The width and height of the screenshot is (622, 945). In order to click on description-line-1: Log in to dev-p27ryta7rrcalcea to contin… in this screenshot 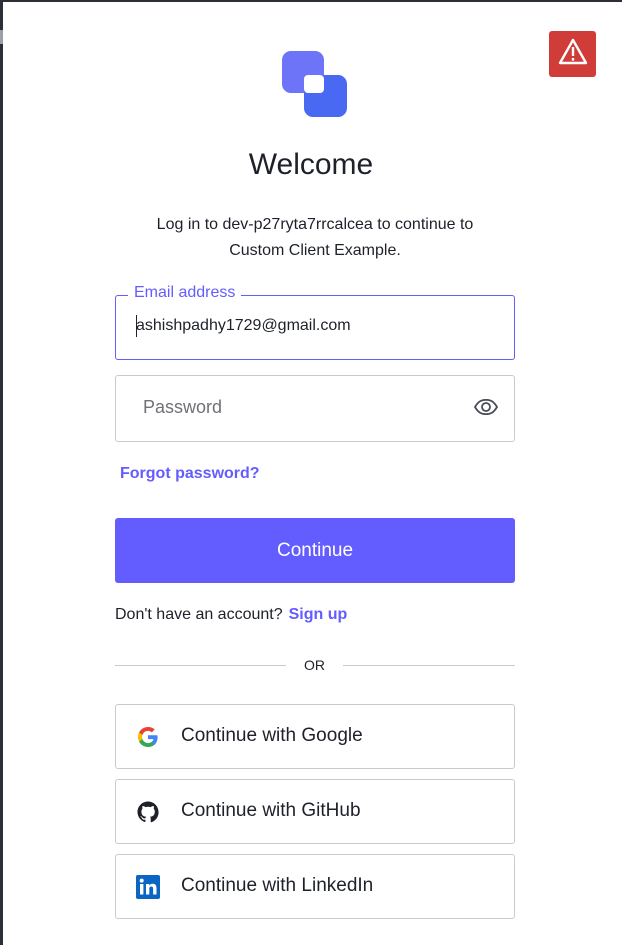, I will do `click(315, 224)`.